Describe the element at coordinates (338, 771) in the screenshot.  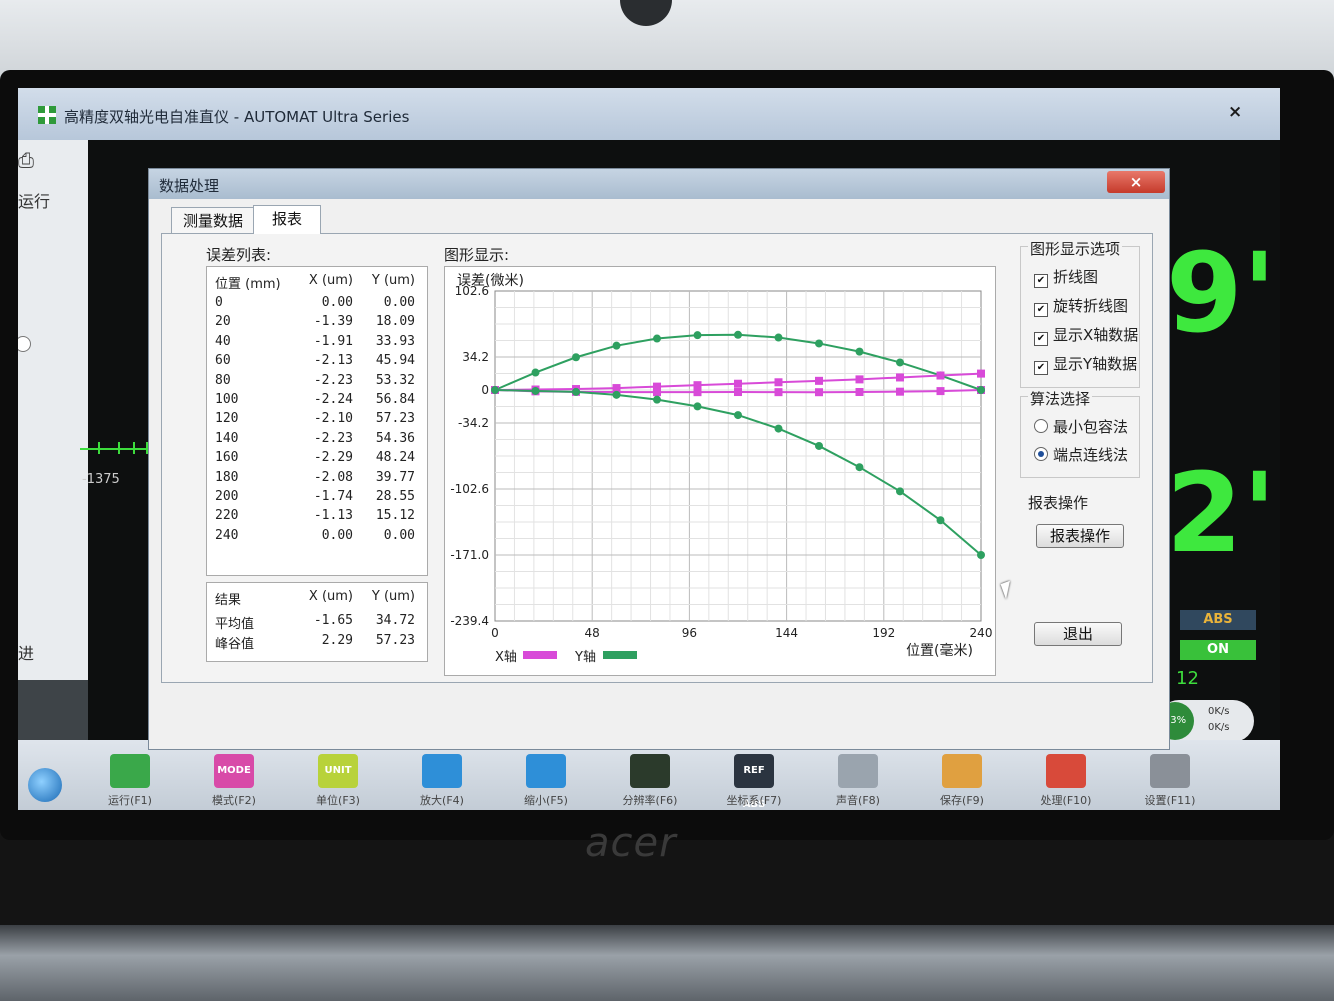
I see `unit-icon: UNIT` at that location.